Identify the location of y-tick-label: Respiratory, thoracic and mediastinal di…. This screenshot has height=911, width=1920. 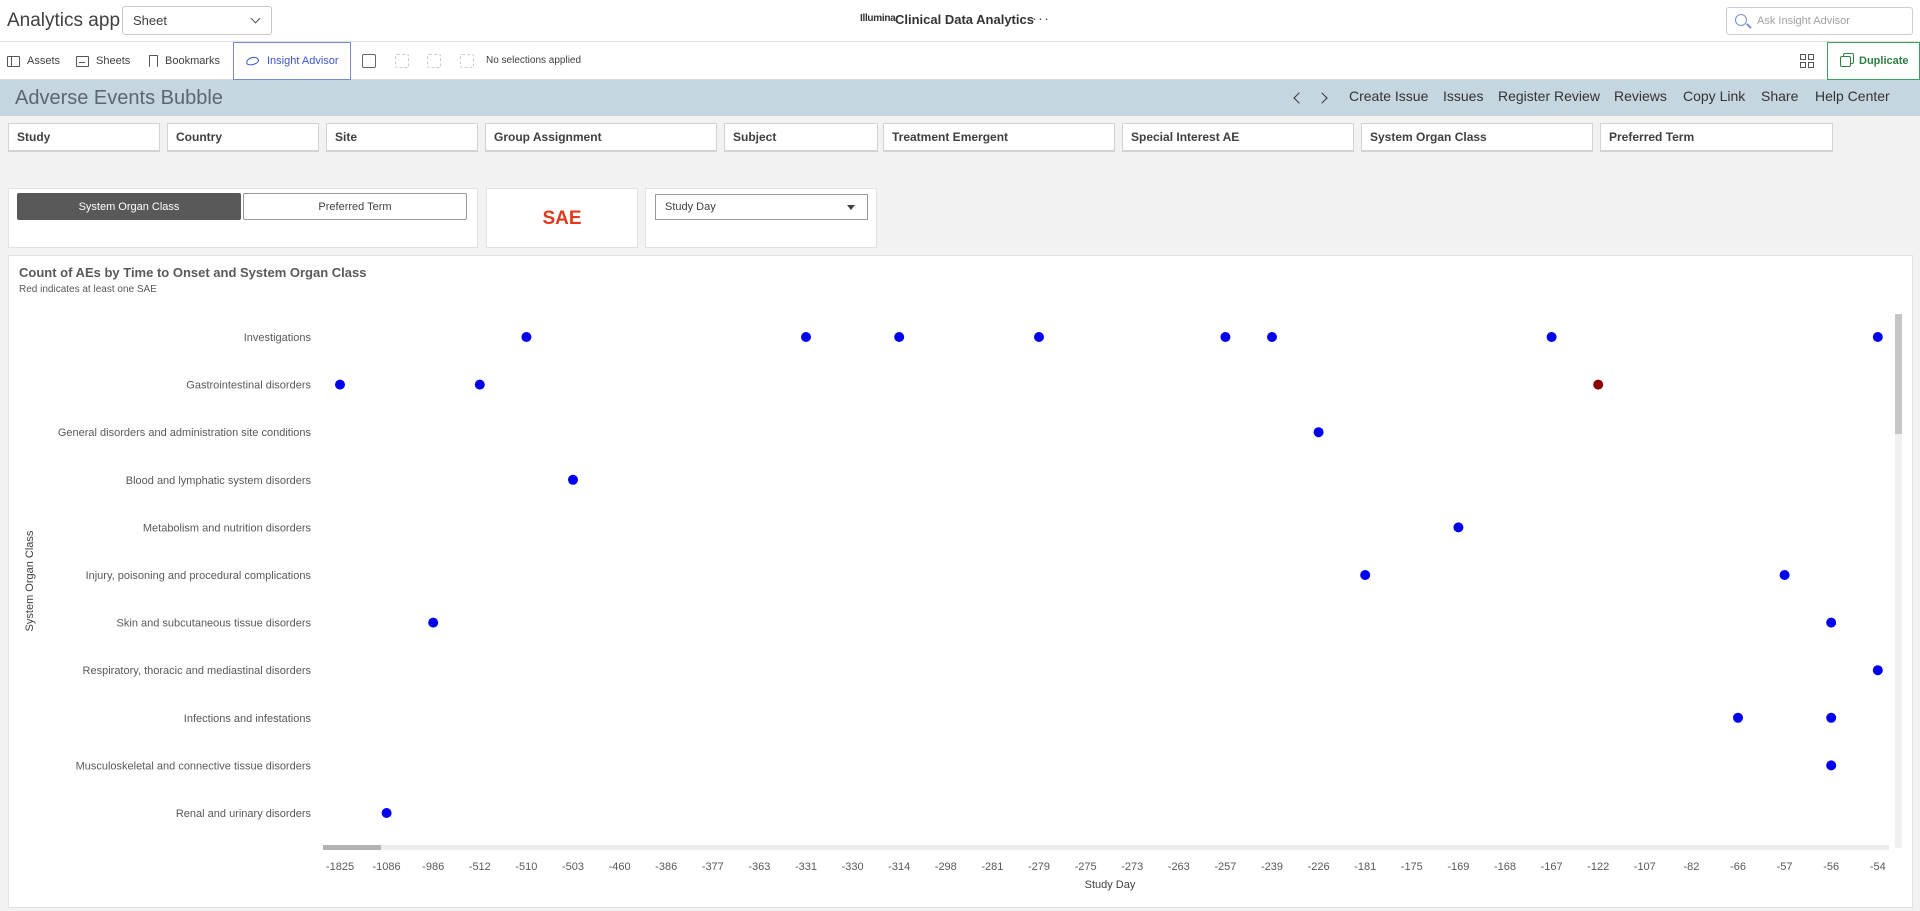
(197, 671).